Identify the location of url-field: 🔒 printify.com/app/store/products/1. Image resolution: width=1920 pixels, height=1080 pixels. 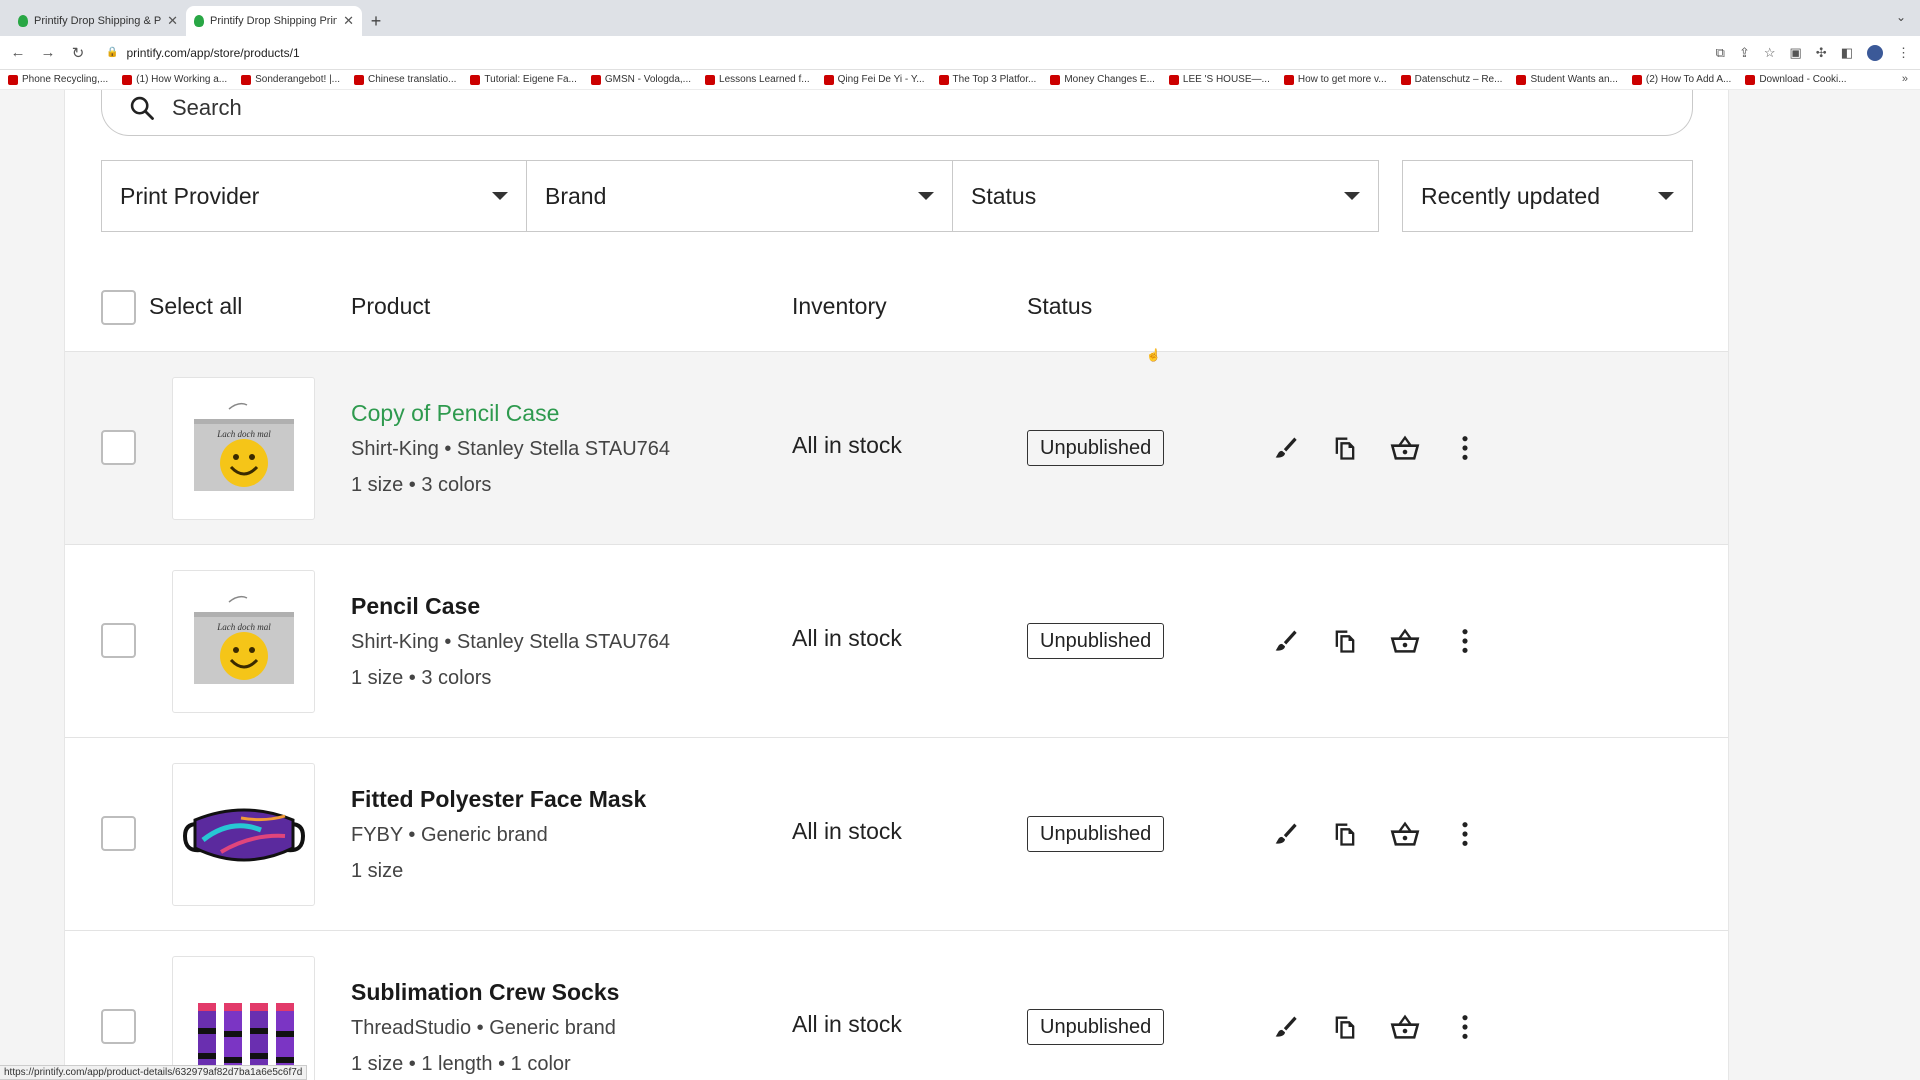
(901, 53).